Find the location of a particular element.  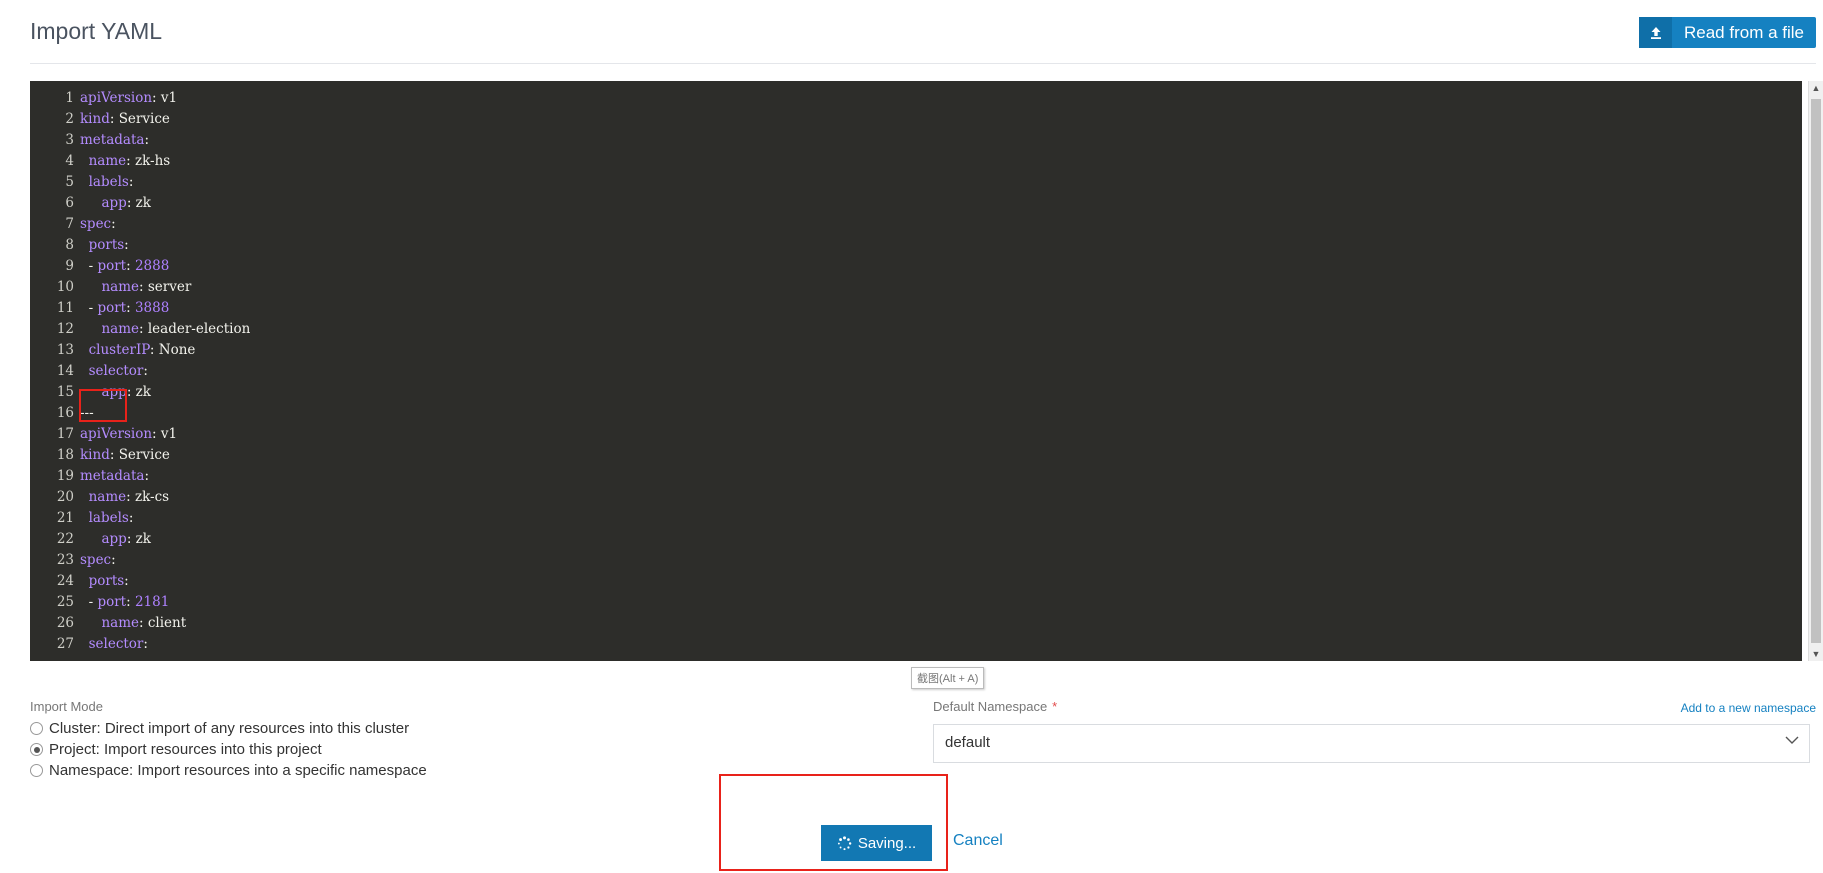

radio-project is located at coordinates (36, 749).